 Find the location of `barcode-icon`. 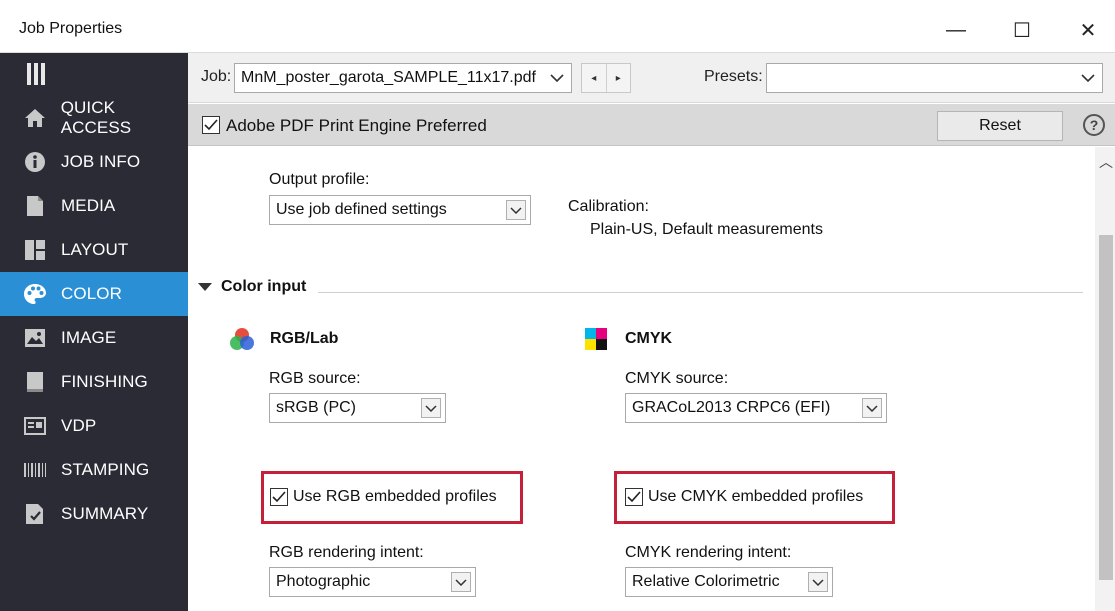

barcode-icon is located at coordinates (35, 470).